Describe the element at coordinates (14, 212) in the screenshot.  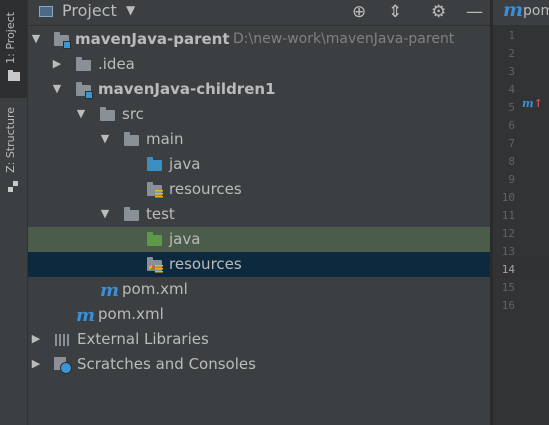
I see `tool-window-stripe: 1: Project Z: Structure` at that location.